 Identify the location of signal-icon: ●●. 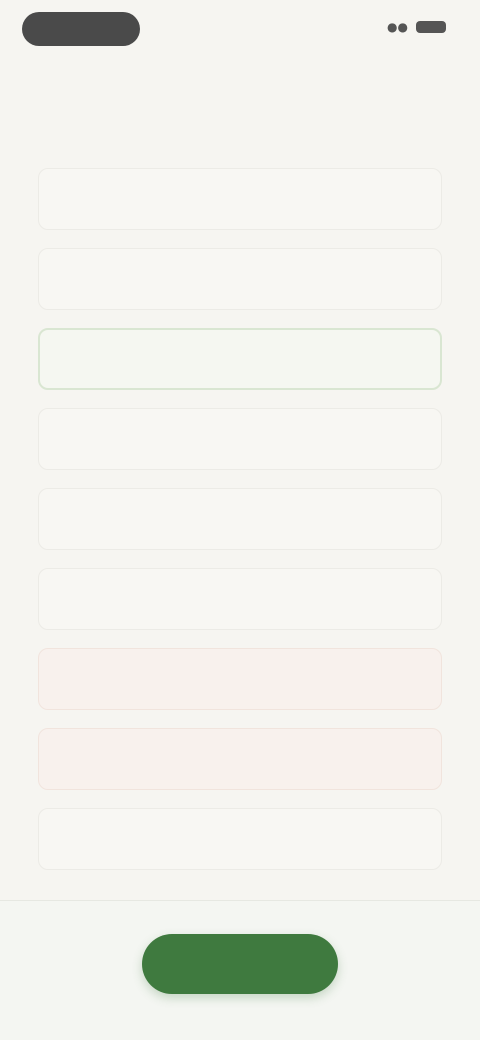
(397, 27).